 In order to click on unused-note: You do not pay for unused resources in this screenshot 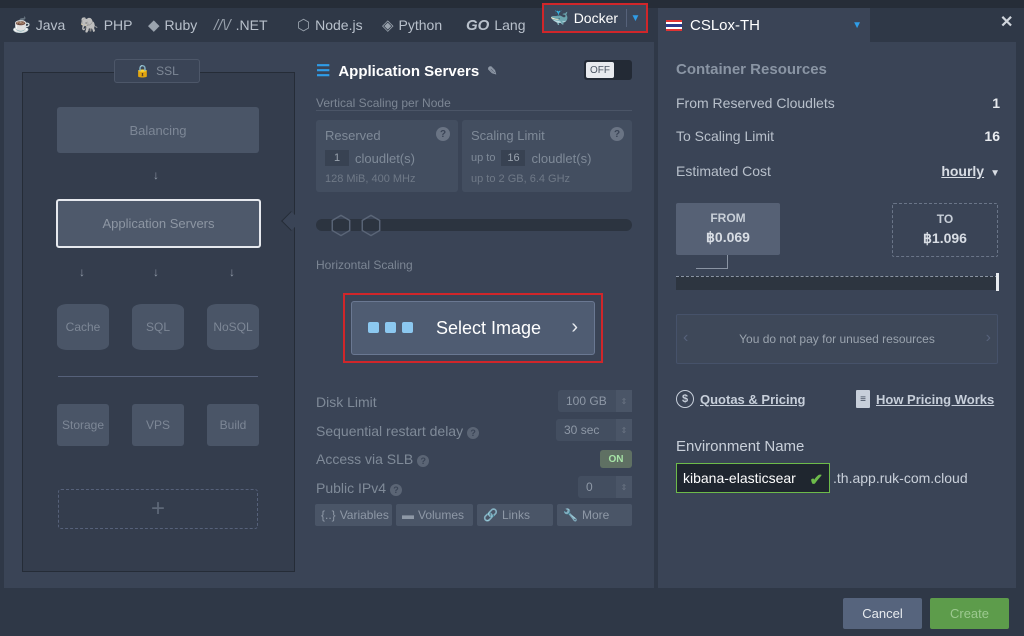, I will do `click(837, 339)`.